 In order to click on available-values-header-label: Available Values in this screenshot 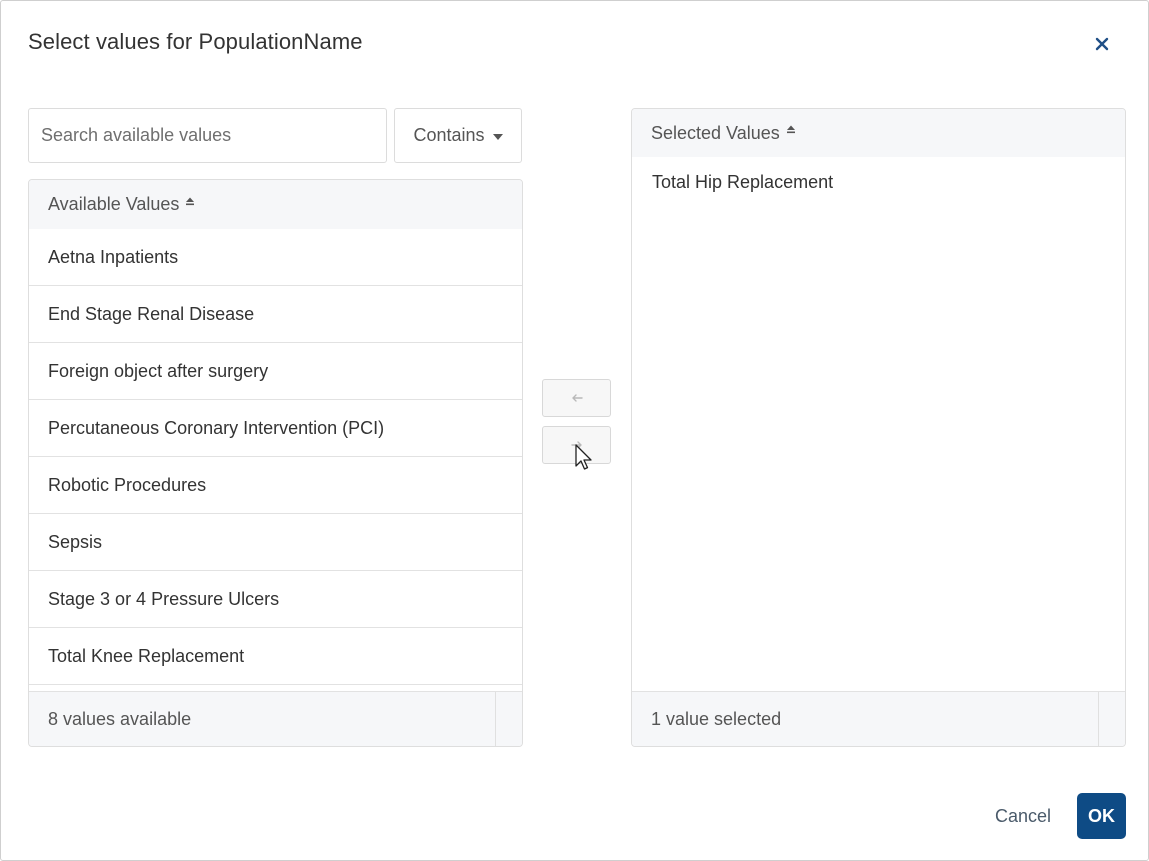, I will do `click(114, 204)`.